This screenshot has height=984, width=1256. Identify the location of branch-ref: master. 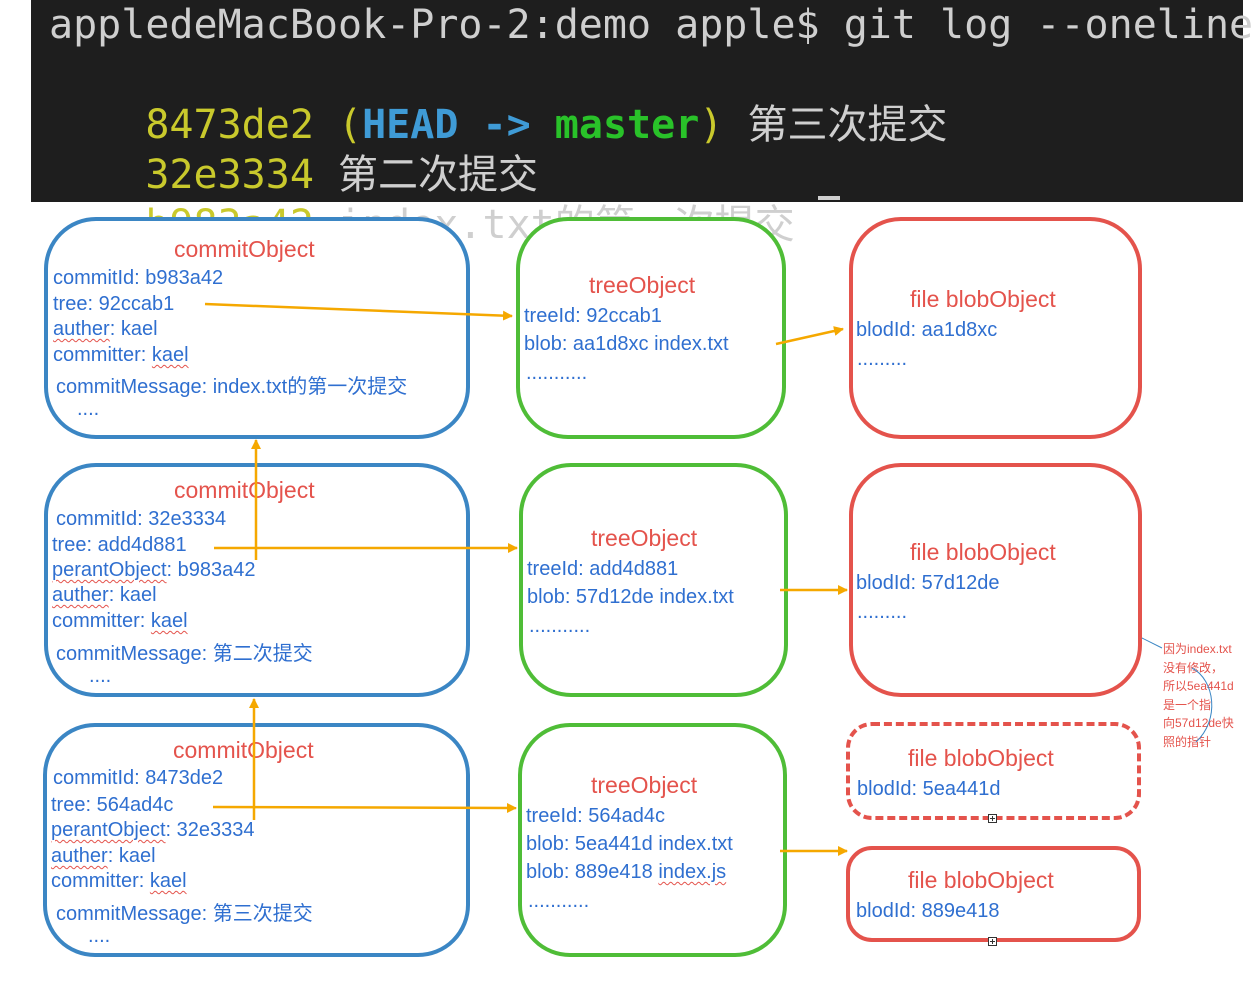
(627, 125).